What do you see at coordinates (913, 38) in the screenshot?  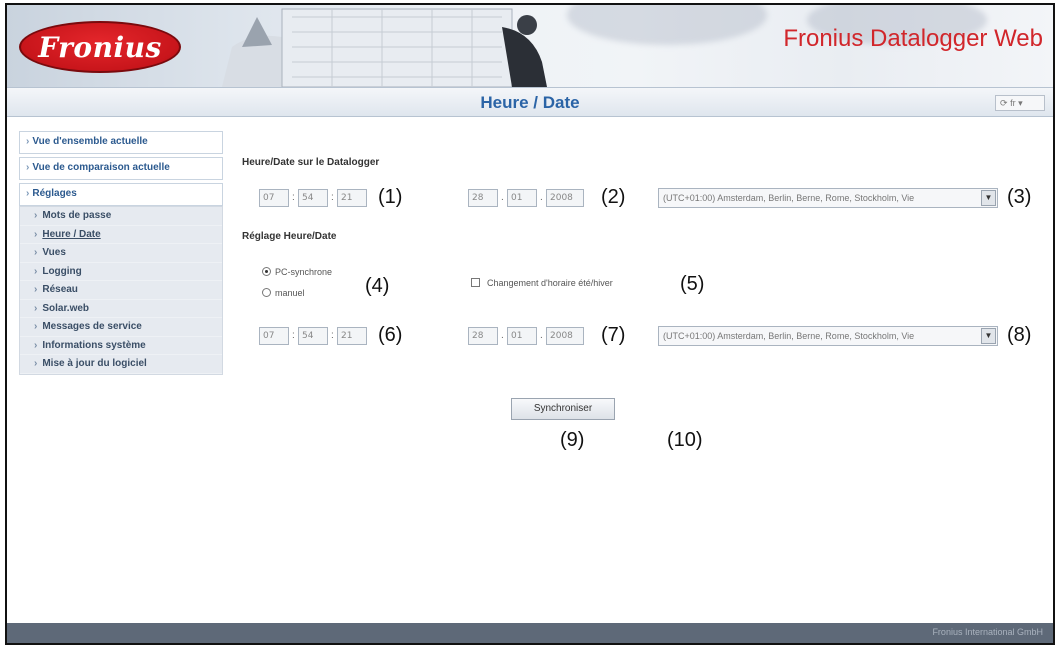 I see `brand-title: Fronius Datalogger Web` at bounding box center [913, 38].